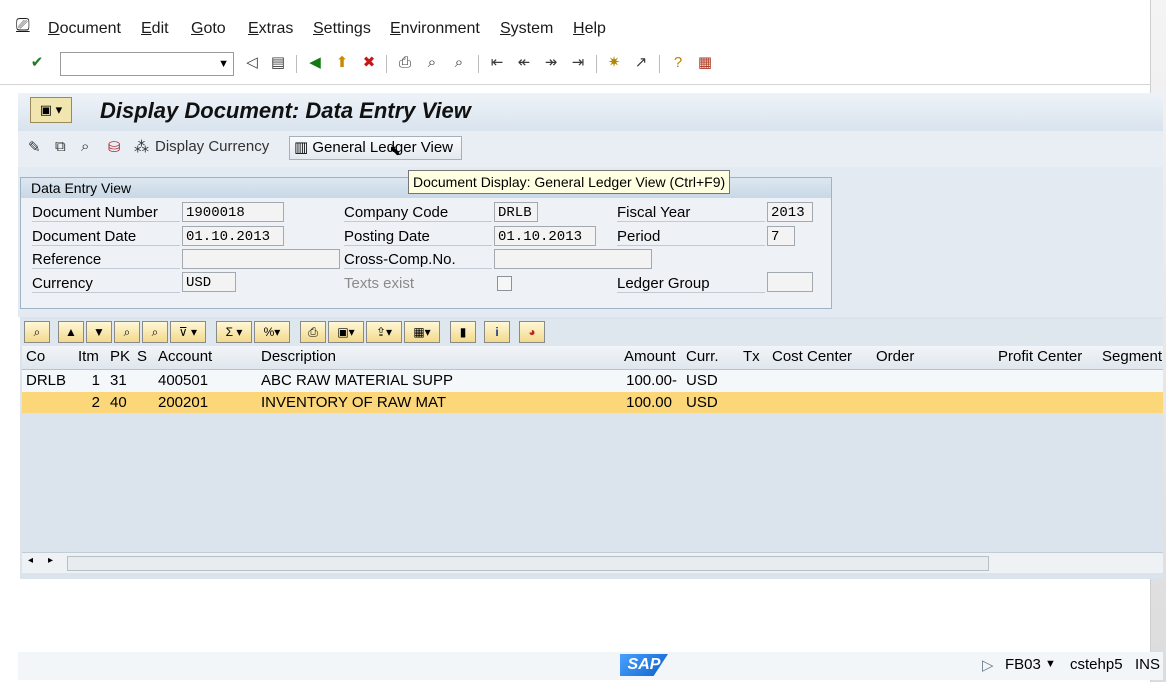  What do you see at coordinates (278, 63) in the screenshot?
I see `save-icon: ▤` at bounding box center [278, 63].